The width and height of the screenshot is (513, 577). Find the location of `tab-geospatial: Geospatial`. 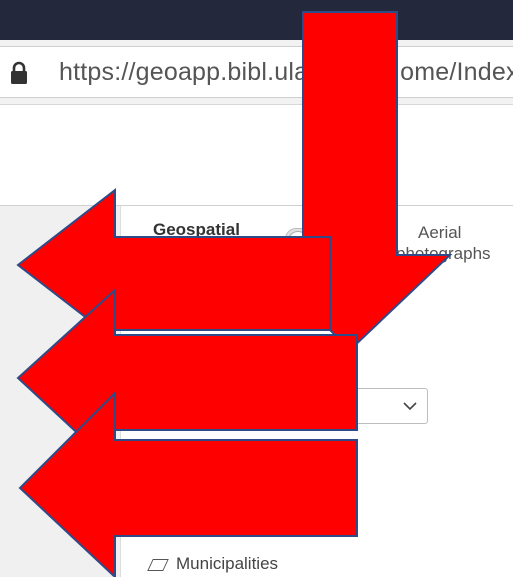

tab-geospatial: Geospatial is located at coordinates (196, 230).